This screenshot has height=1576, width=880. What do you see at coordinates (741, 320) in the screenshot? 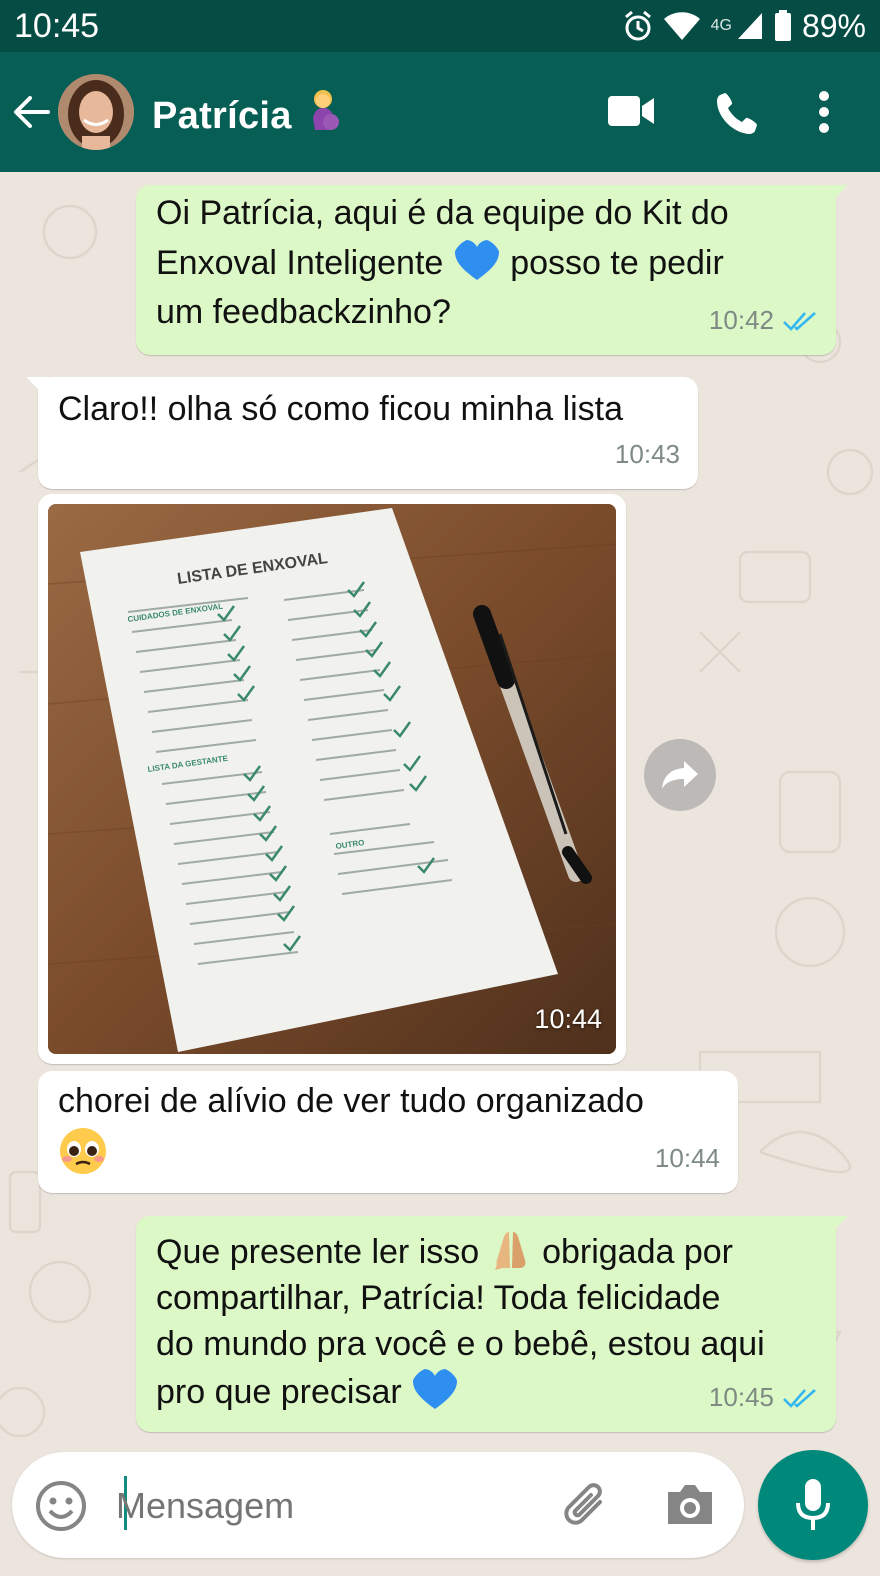
I see `message-time: 10:42` at bounding box center [741, 320].